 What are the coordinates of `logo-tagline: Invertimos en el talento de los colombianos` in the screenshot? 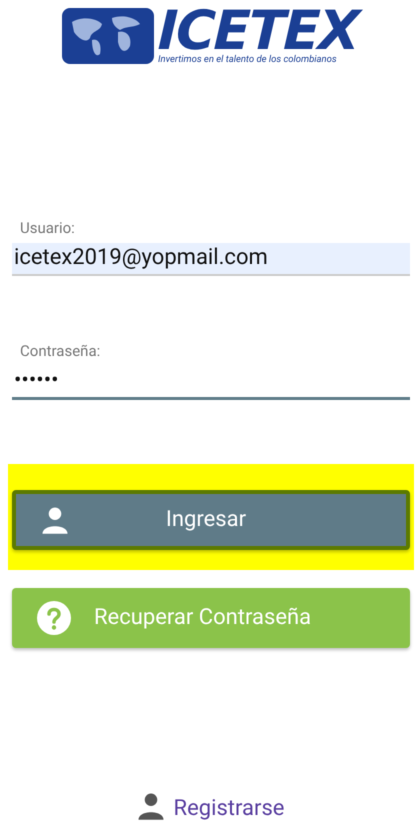 It's located at (248, 59).